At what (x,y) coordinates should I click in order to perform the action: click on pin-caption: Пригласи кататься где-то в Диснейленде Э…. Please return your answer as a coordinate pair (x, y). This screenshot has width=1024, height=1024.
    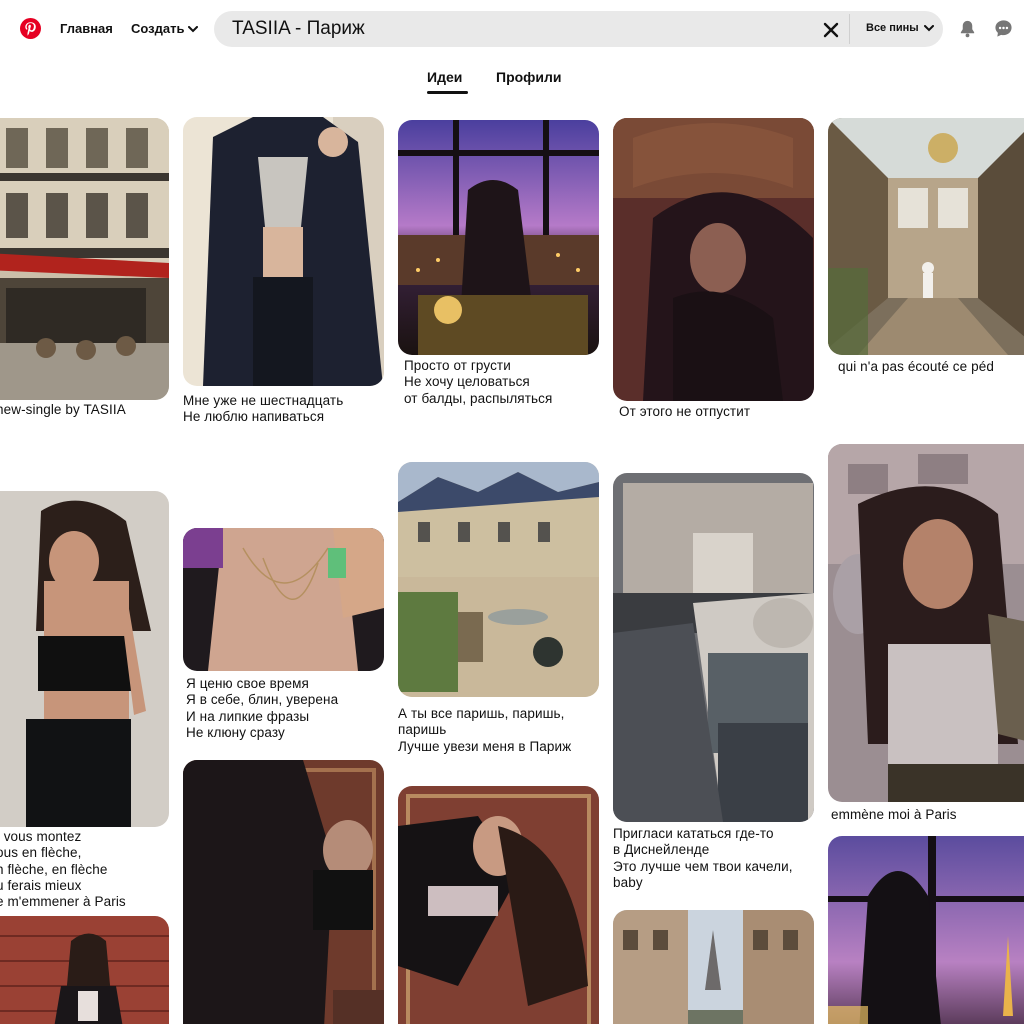
    Looking at the image, I should click on (703, 858).